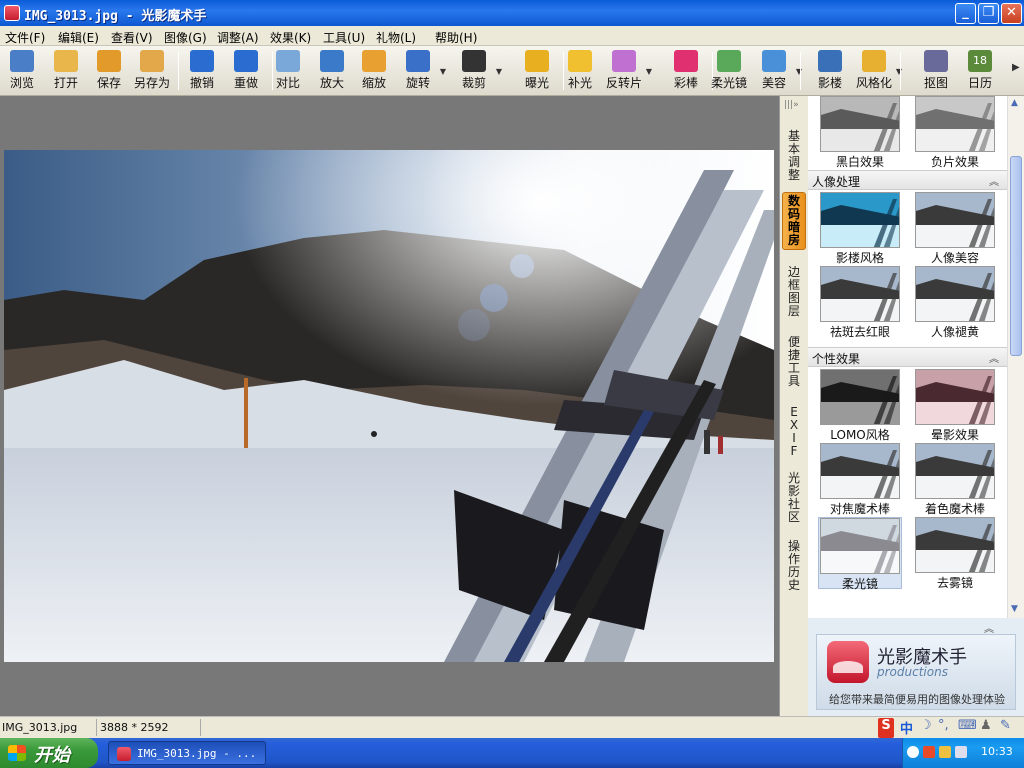 Image resolution: width=1024 pixels, height=768 pixels. I want to click on tool-fill-light-button: 补光, so click(580, 71).